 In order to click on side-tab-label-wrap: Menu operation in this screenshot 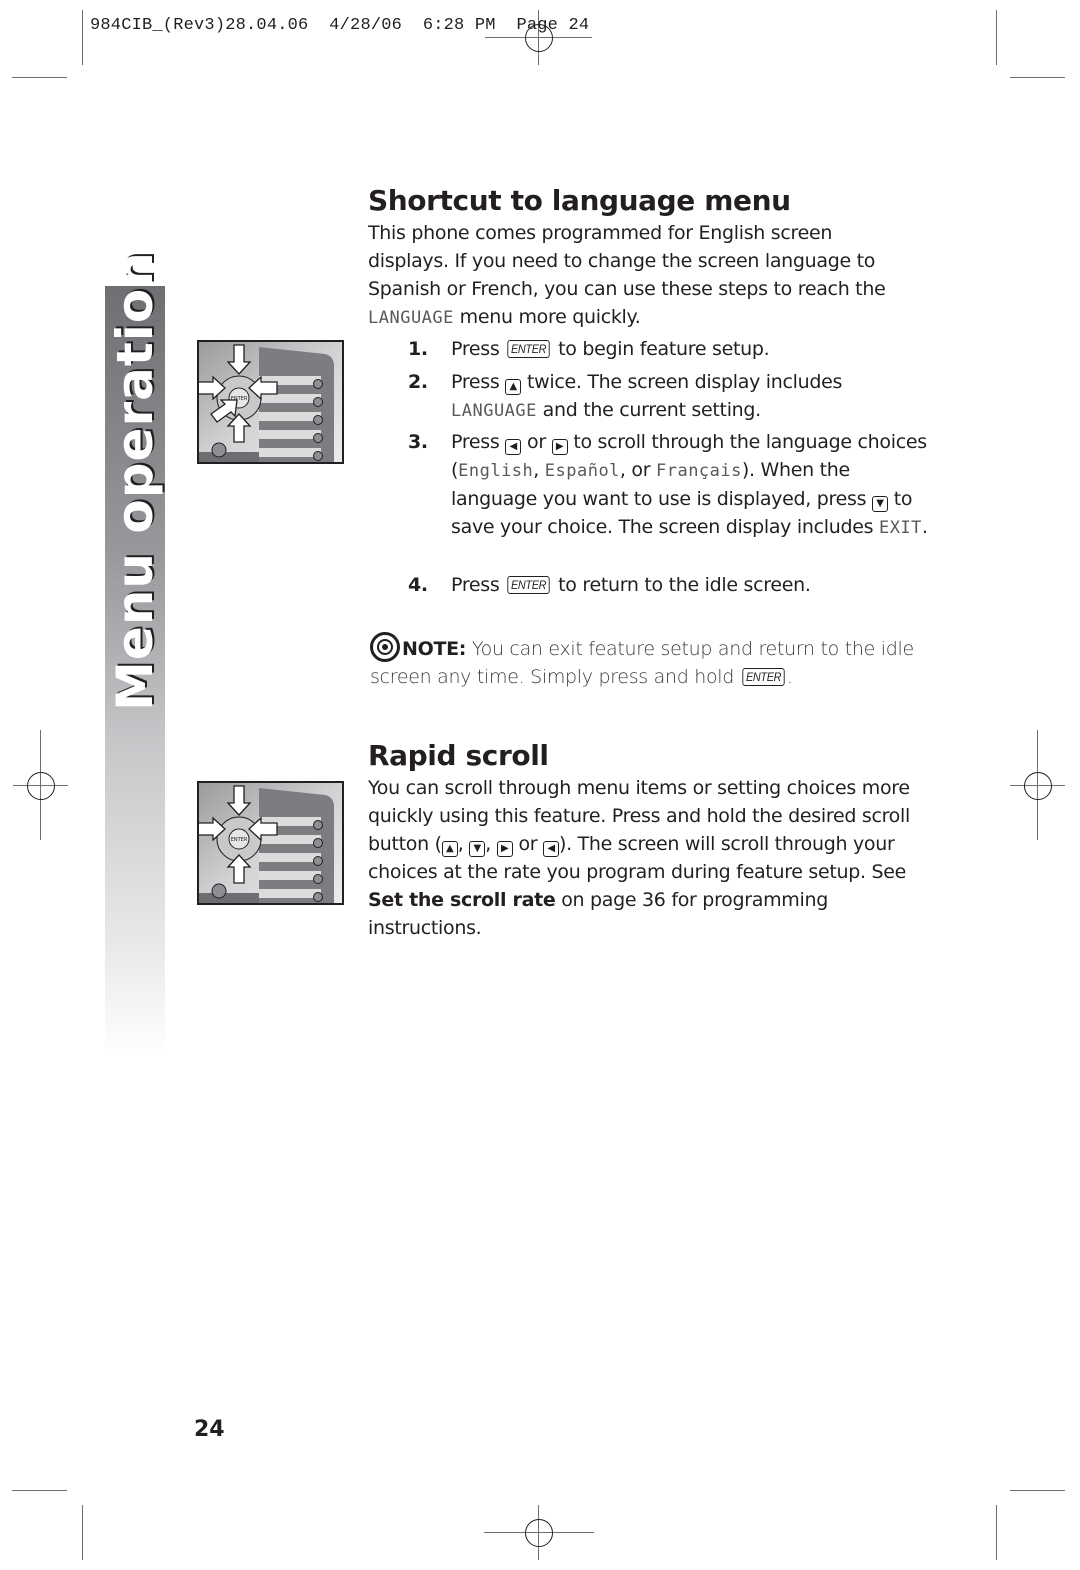, I will do `click(135, 481)`.